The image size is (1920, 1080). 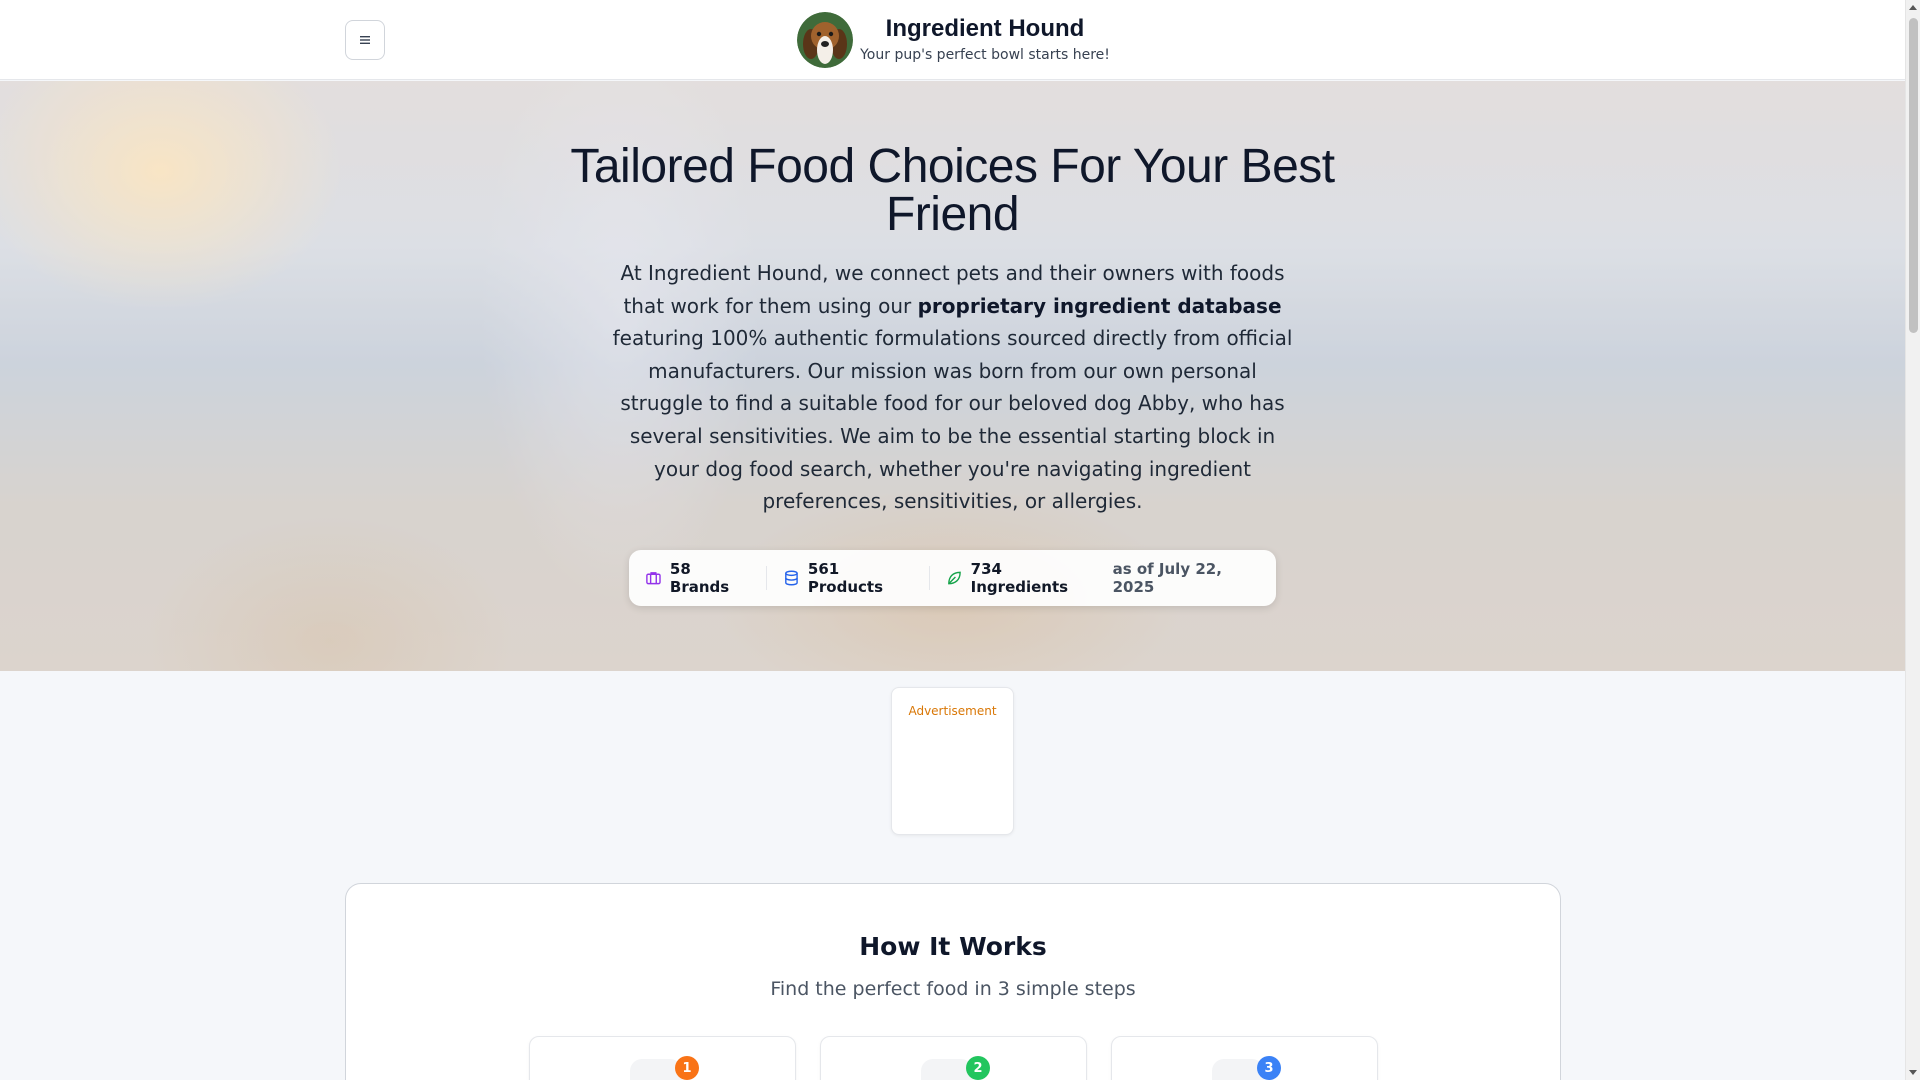 I want to click on beagle-dog-logo, so click(x=825, y=40).